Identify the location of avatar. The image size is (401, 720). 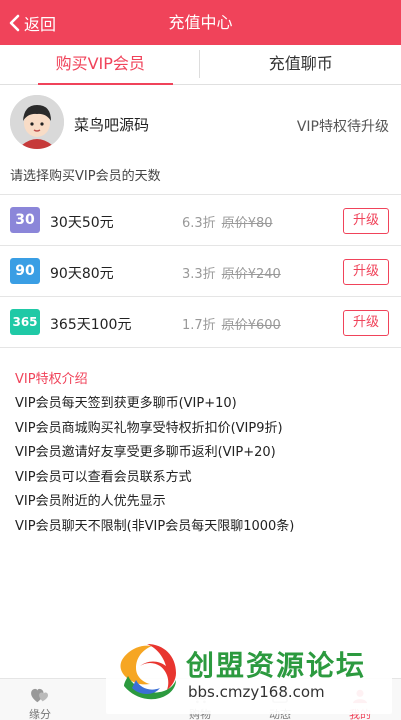
(37, 122).